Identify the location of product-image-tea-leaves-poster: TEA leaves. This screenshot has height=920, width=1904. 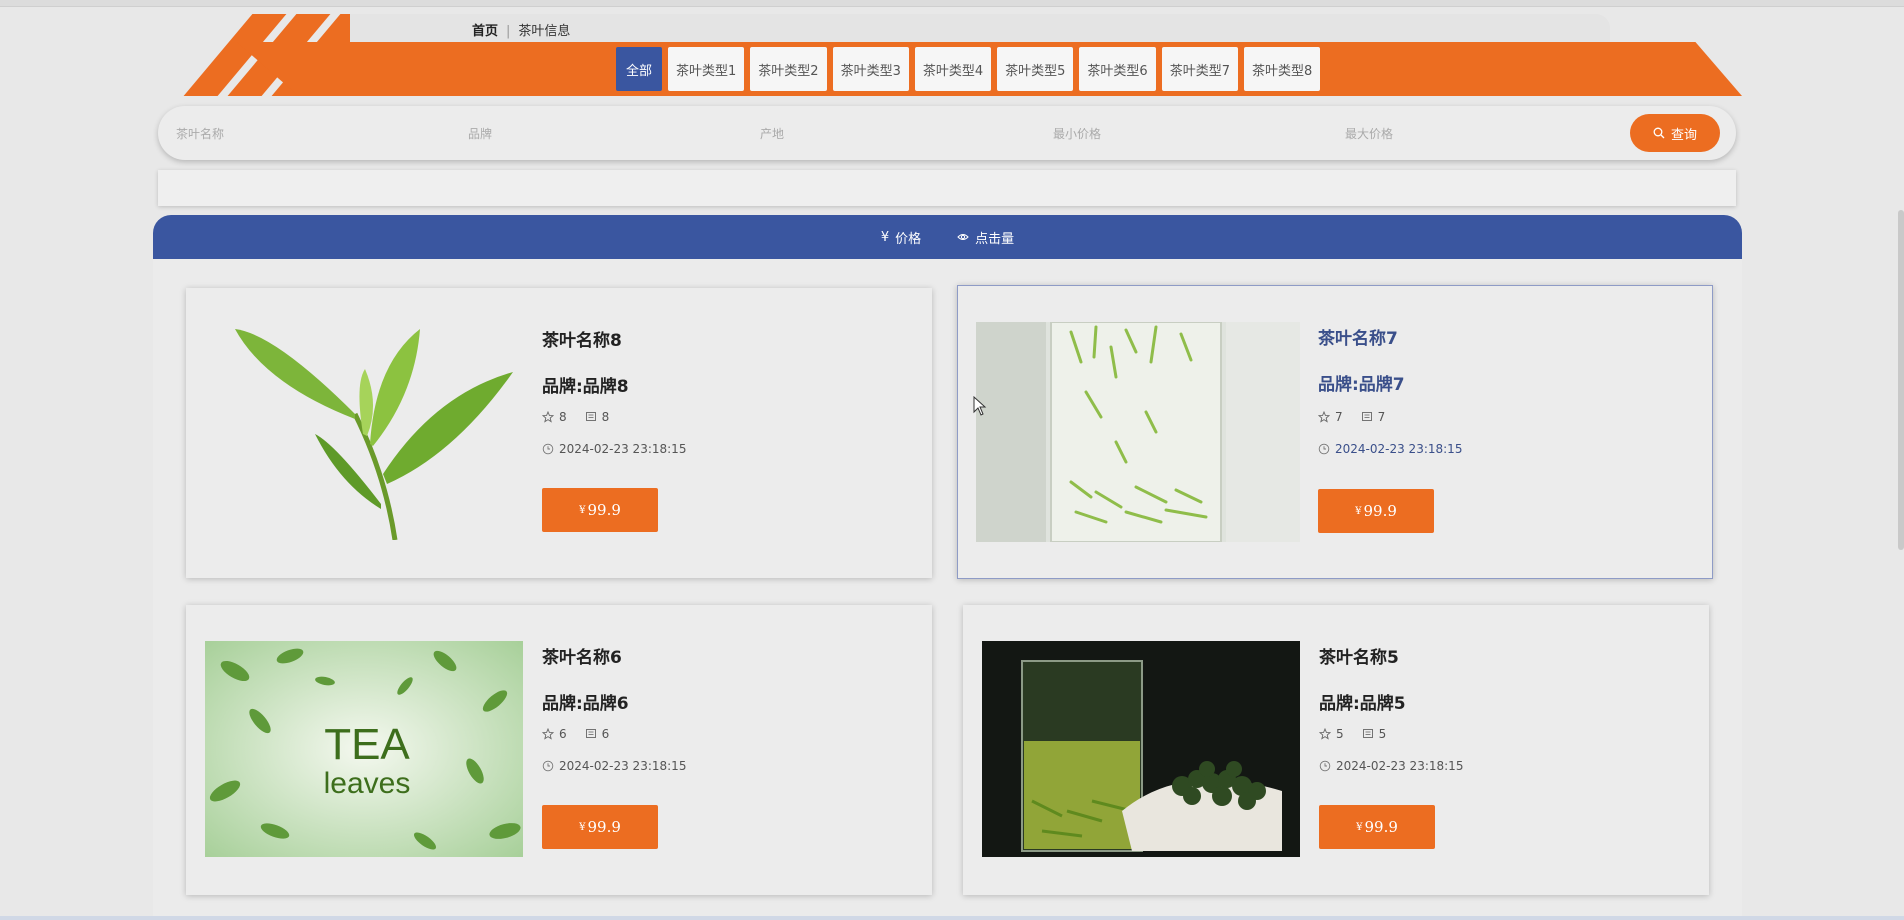
(364, 749).